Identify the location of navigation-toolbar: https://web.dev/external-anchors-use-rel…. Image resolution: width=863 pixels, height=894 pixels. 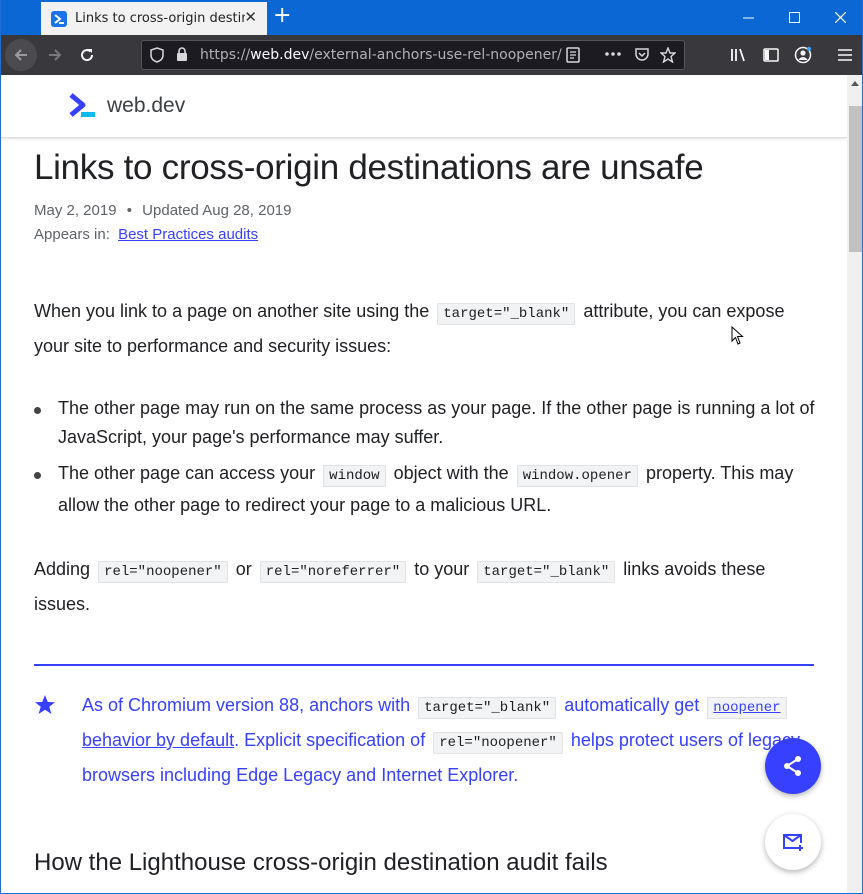
(431, 55).